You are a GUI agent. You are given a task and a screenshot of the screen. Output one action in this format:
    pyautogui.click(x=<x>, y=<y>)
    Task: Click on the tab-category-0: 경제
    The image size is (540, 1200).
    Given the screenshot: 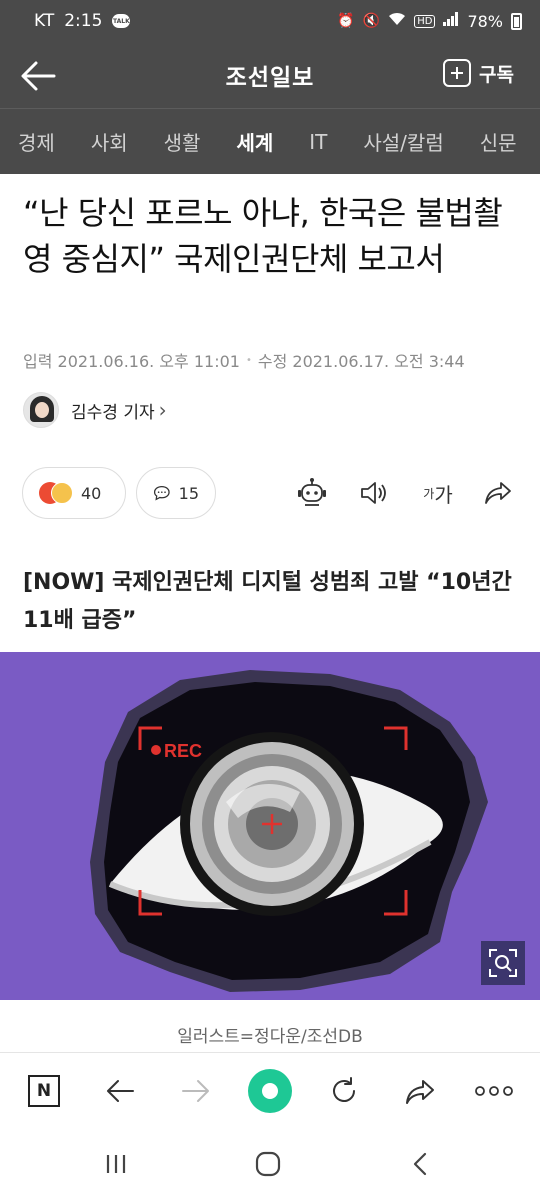 What is the action you would take?
    pyautogui.click(x=36, y=141)
    